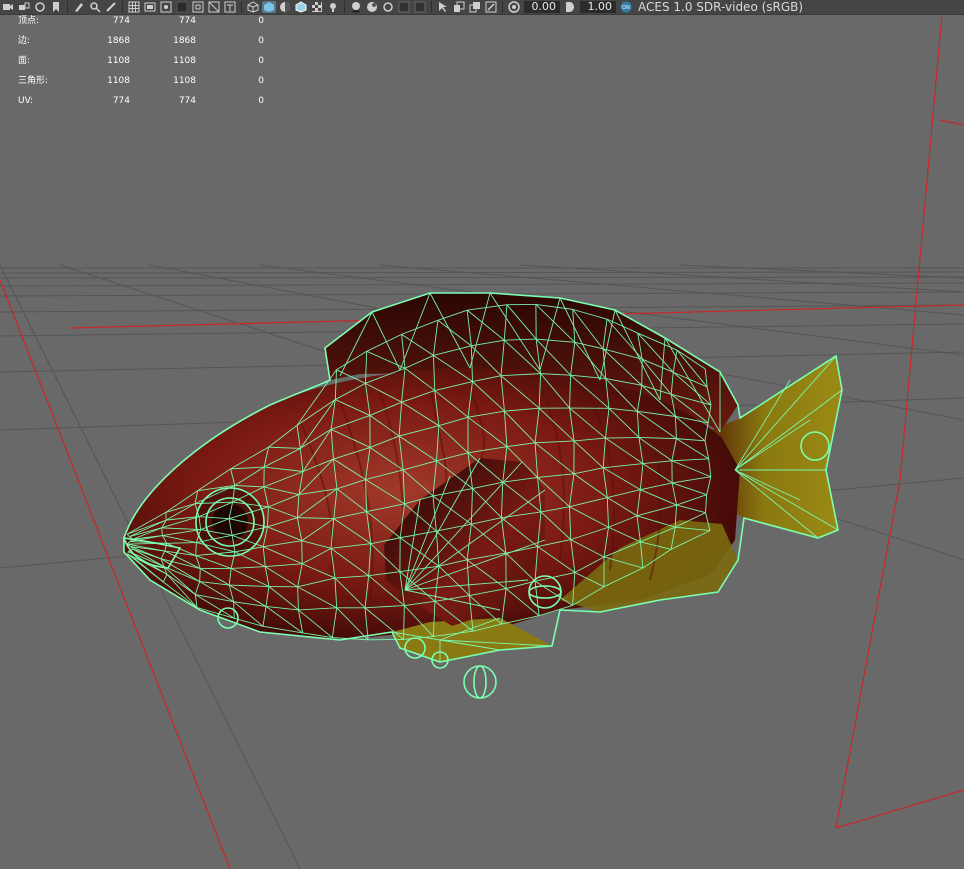 Image resolution: width=964 pixels, height=869 pixels. I want to click on viewport-toolbar: 0.00 1.00 ON ACES 1.0 SDR-video (sRGB), so click(482, 7).